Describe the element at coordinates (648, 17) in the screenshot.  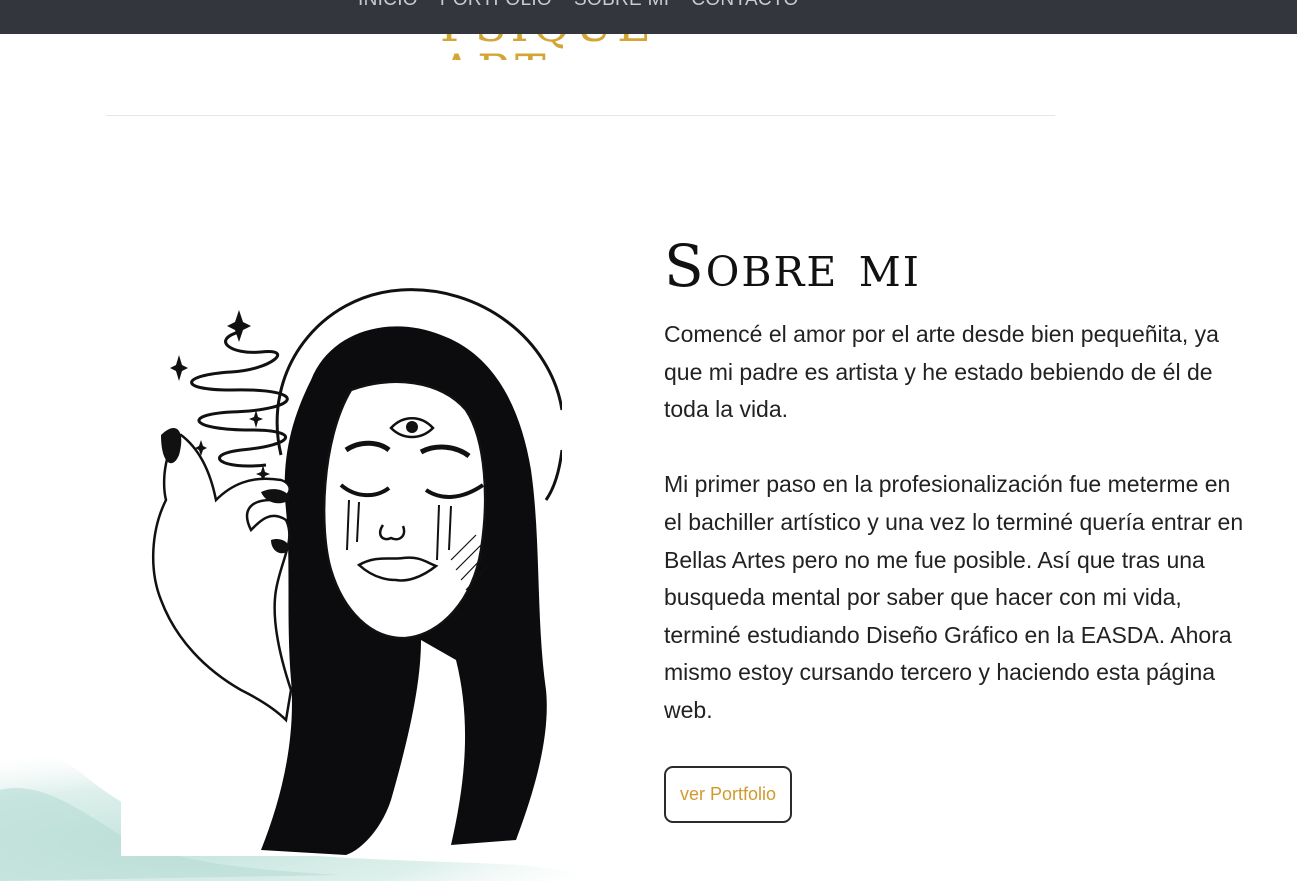
I see `top-navigation-bar: INICIO PORTFOLIO SOBRE MI CONTACTO` at that location.